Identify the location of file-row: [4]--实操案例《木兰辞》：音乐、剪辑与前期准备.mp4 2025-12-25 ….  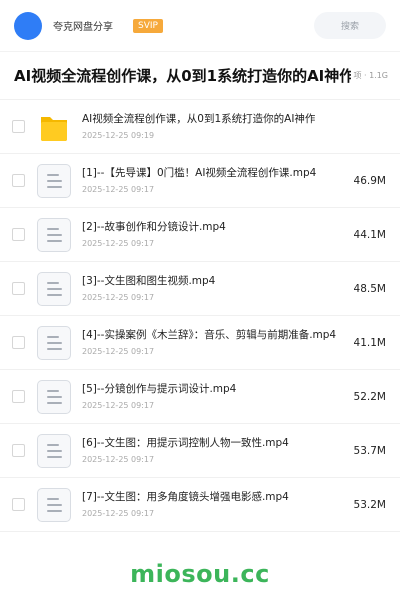
(200, 343).